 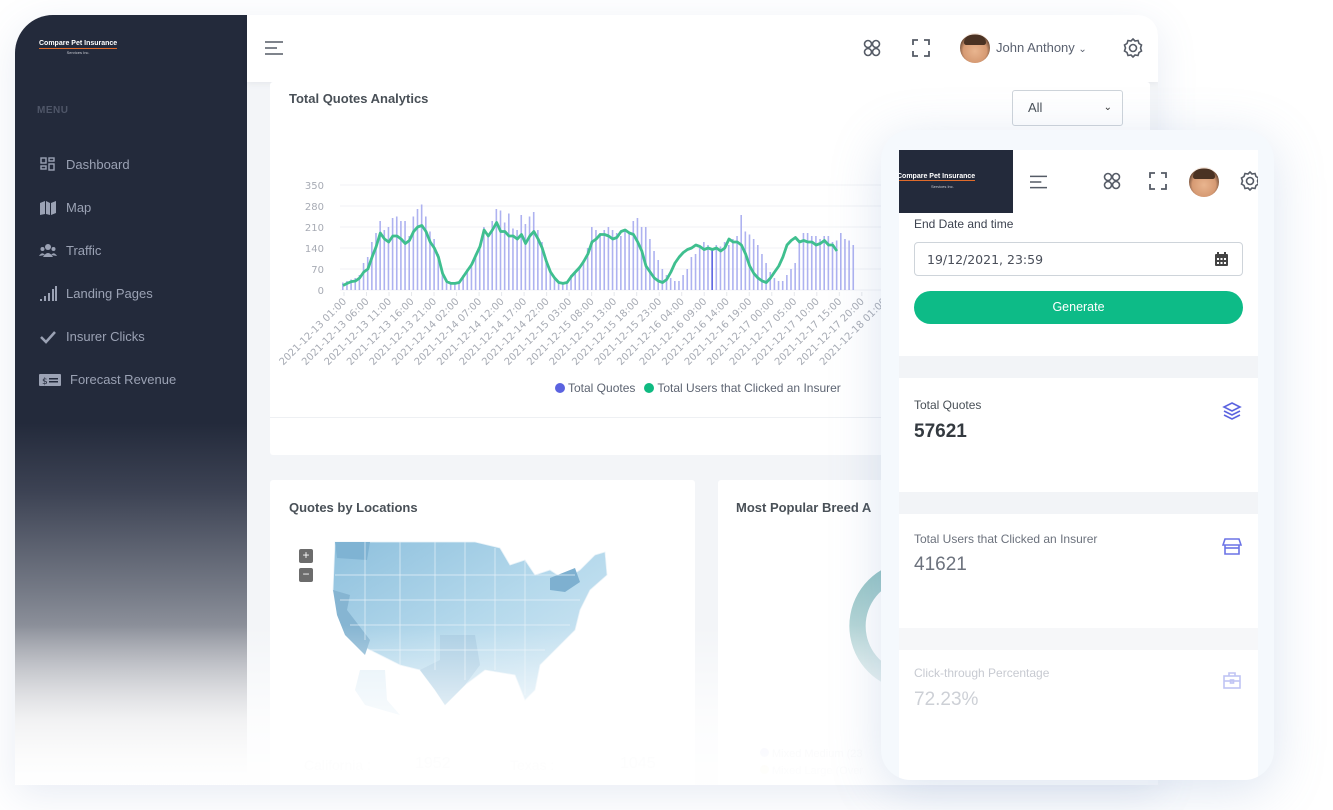 I want to click on sidebar-item-label: Landing Pages, so click(x=109, y=293).